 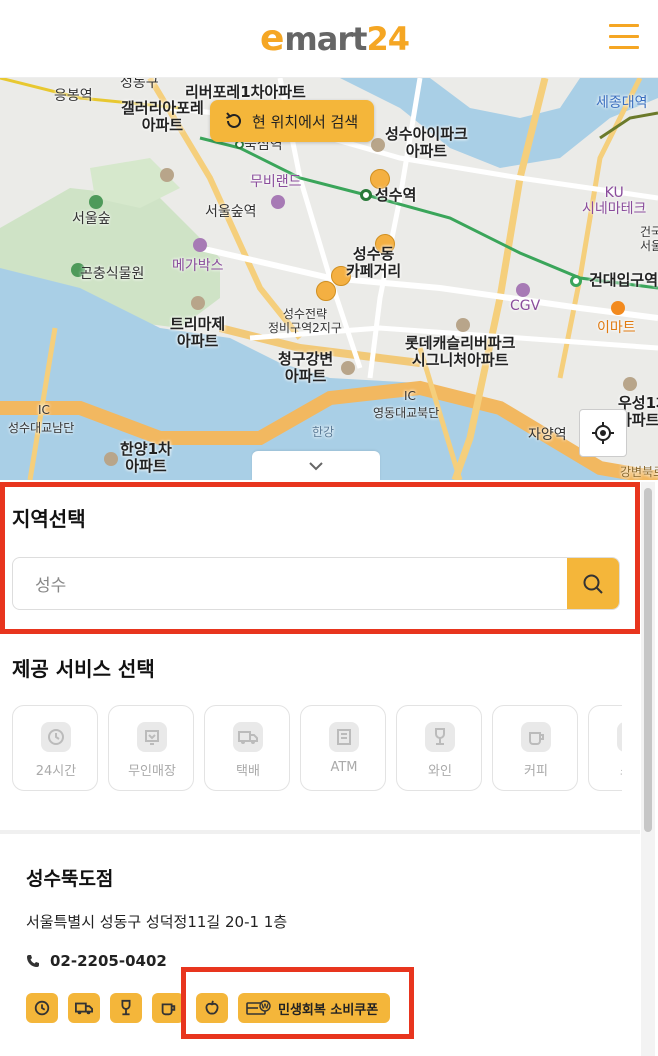 I want to click on map-label-seongsu-station: 성수역, so click(x=396, y=195).